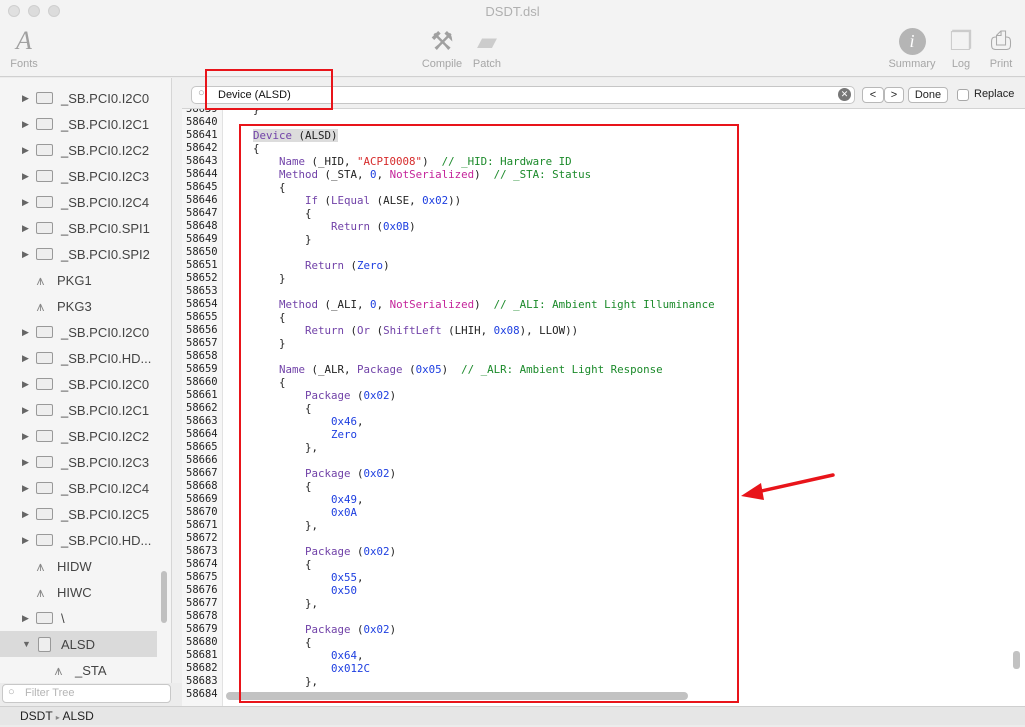 This screenshot has width=1025, height=727. Describe the element at coordinates (202, 447) in the screenshot. I see `line-number: 58665` at that location.